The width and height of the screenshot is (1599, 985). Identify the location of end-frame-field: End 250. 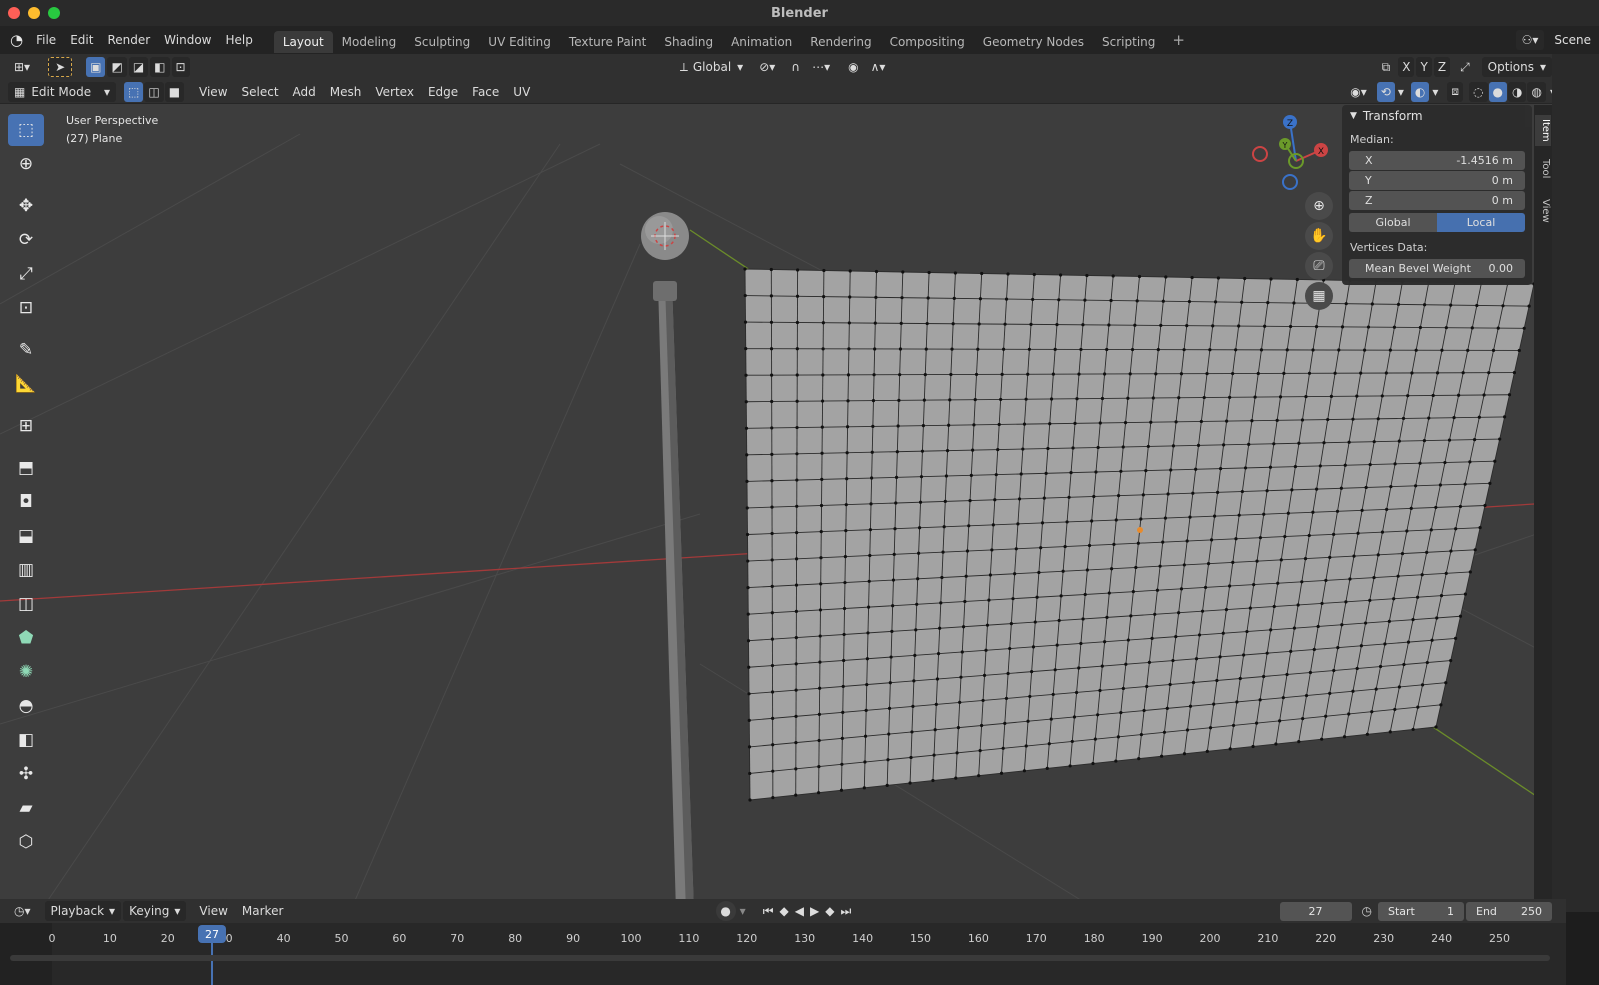
(1509, 911).